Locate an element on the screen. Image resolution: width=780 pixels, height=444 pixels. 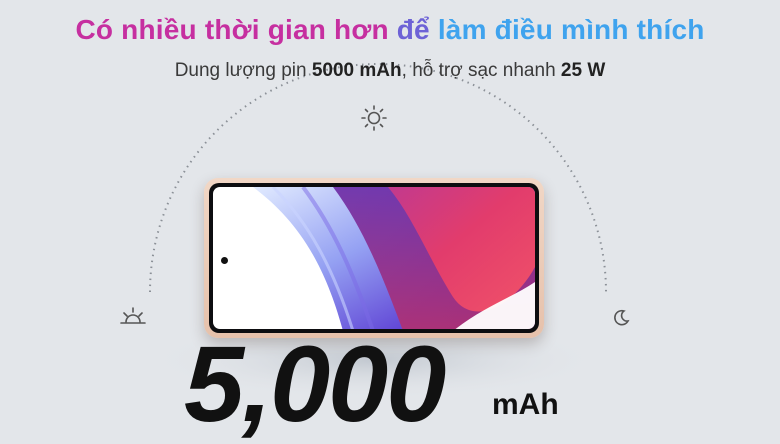
subline-prefix: Dung lượng pin is located at coordinates (243, 70).